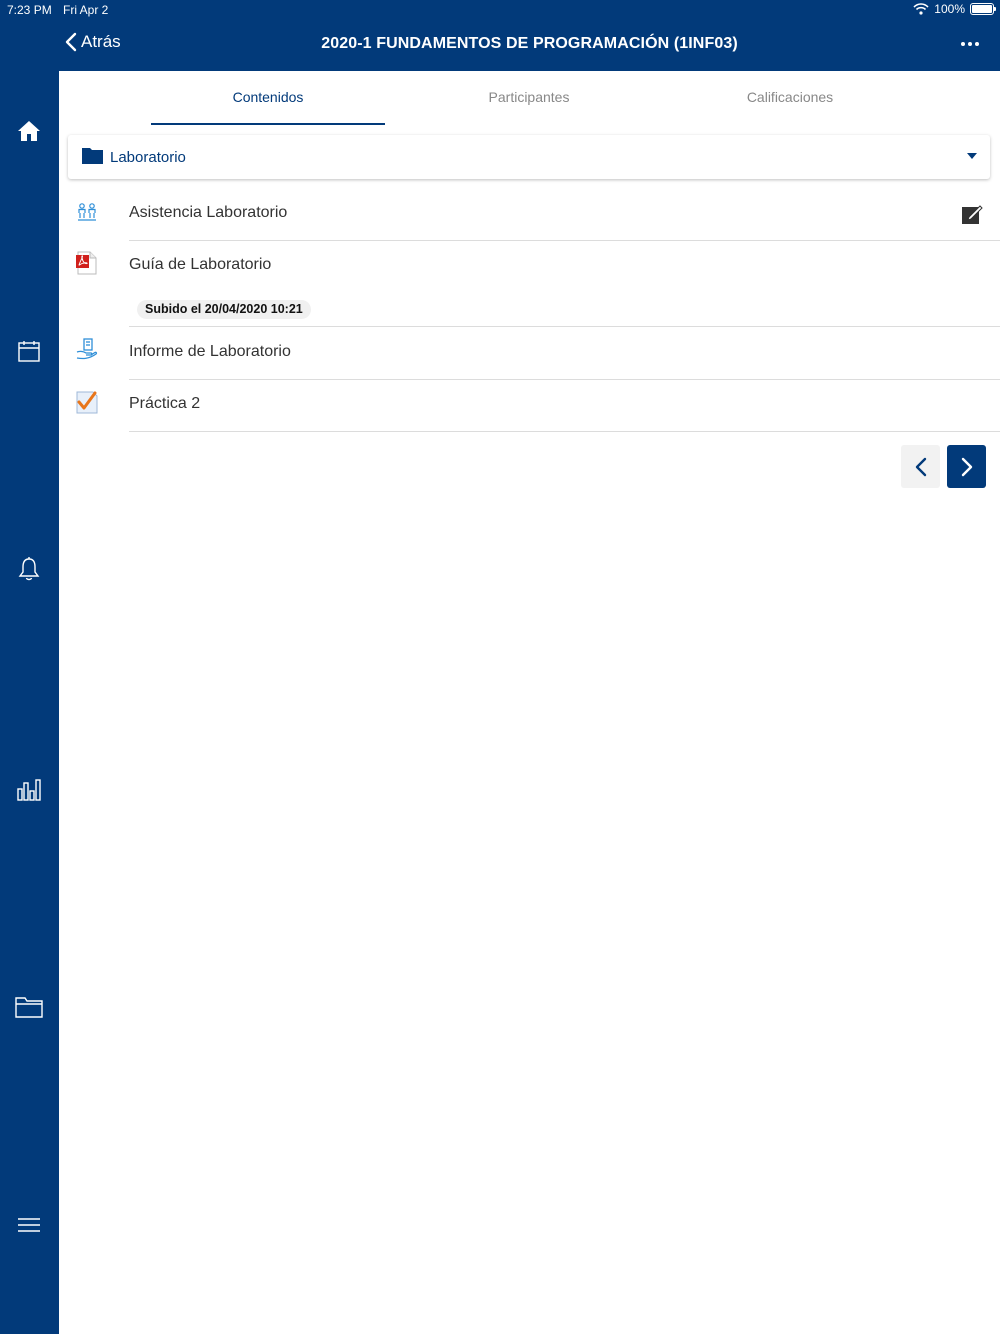 The image size is (1000, 1334). What do you see at coordinates (148, 157) in the screenshot?
I see `folder-label: Laboratorio` at bounding box center [148, 157].